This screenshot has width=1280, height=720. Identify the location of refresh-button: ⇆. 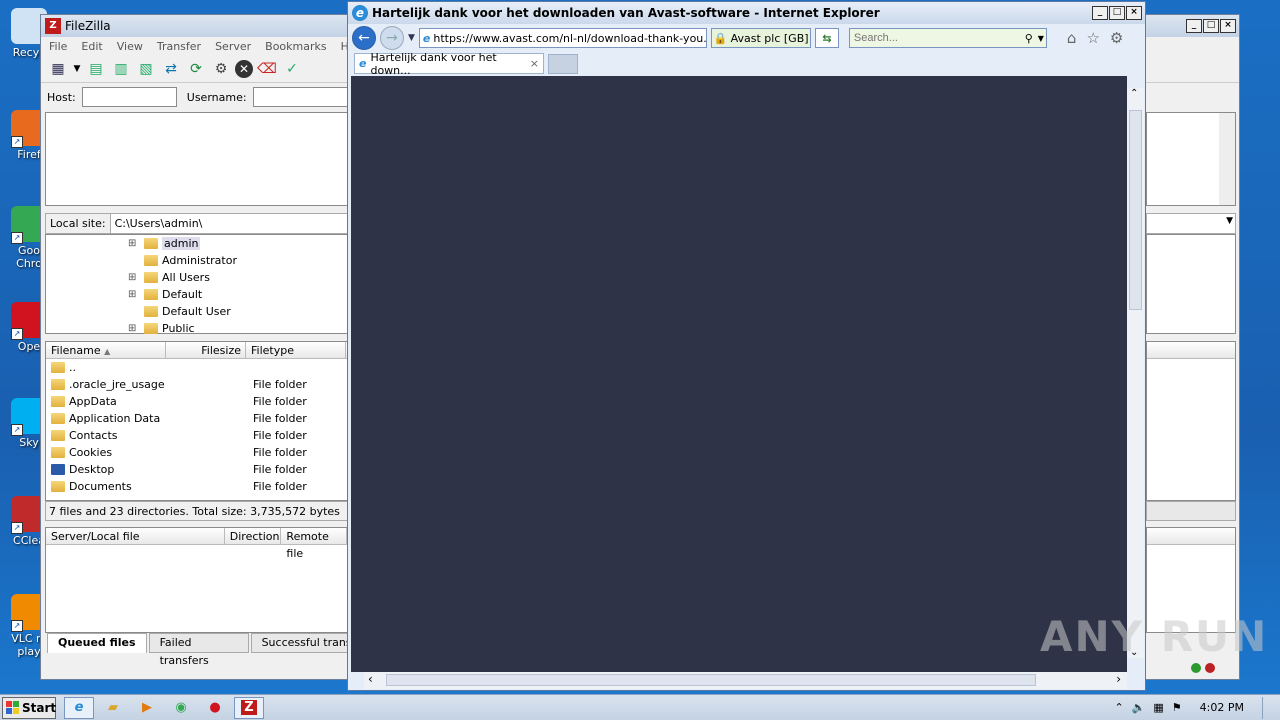
(826, 38).